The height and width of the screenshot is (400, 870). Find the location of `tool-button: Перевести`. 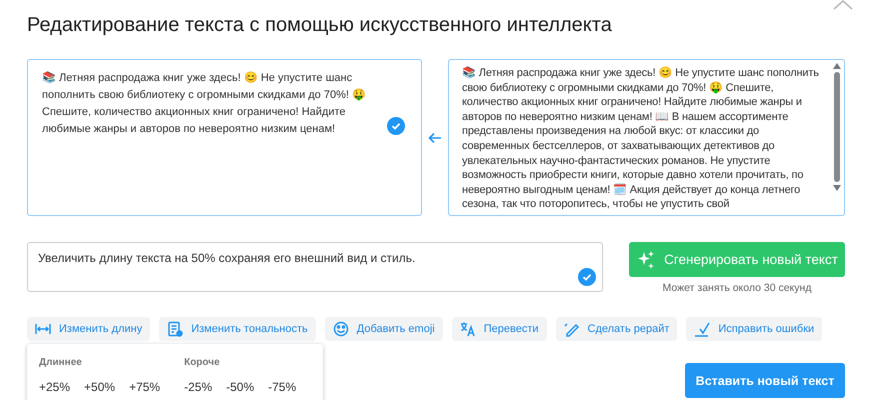

tool-button: Перевести is located at coordinates (499, 329).